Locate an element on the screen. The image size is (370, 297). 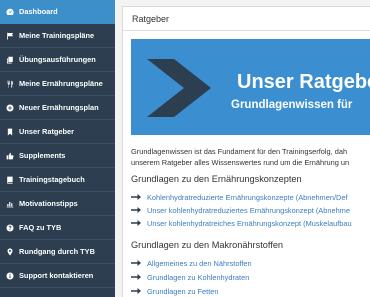
map-marker-icon is located at coordinates (9, 251).